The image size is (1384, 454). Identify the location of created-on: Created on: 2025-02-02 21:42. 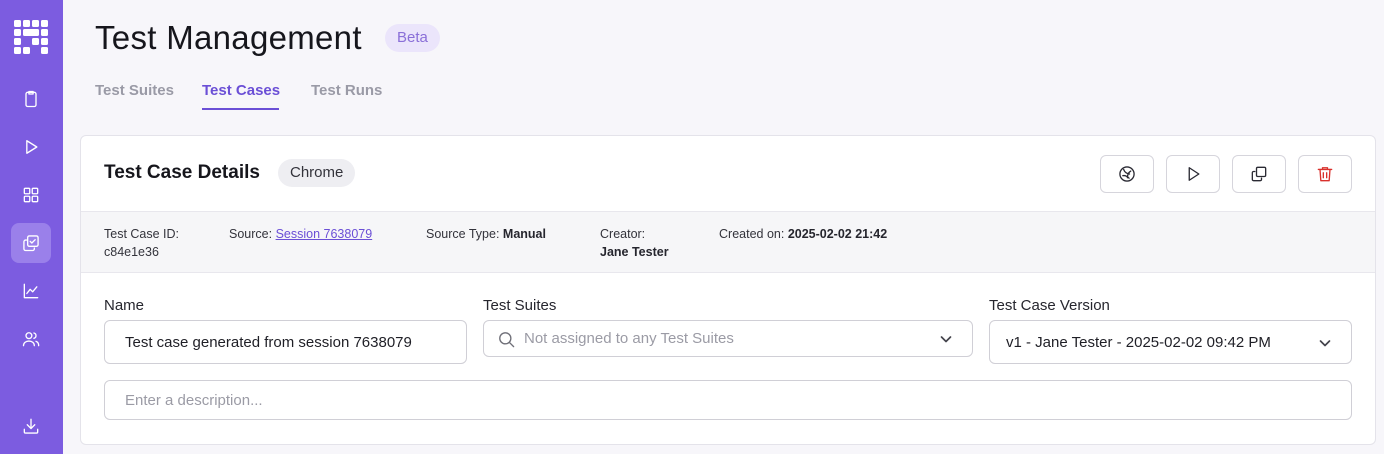
(803, 234).